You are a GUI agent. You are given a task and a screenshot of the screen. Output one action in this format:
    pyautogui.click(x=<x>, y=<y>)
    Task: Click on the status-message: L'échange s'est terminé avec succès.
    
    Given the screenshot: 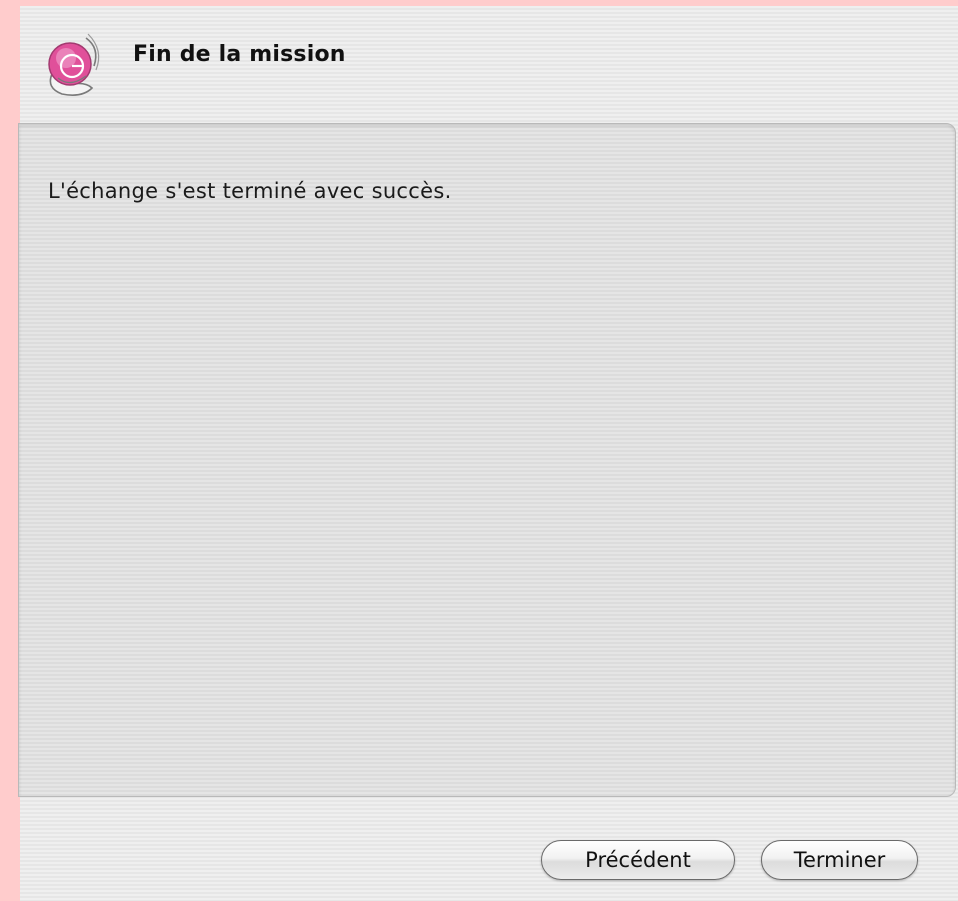 What is the action you would take?
    pyautogui.click(x=250, y=191)
    